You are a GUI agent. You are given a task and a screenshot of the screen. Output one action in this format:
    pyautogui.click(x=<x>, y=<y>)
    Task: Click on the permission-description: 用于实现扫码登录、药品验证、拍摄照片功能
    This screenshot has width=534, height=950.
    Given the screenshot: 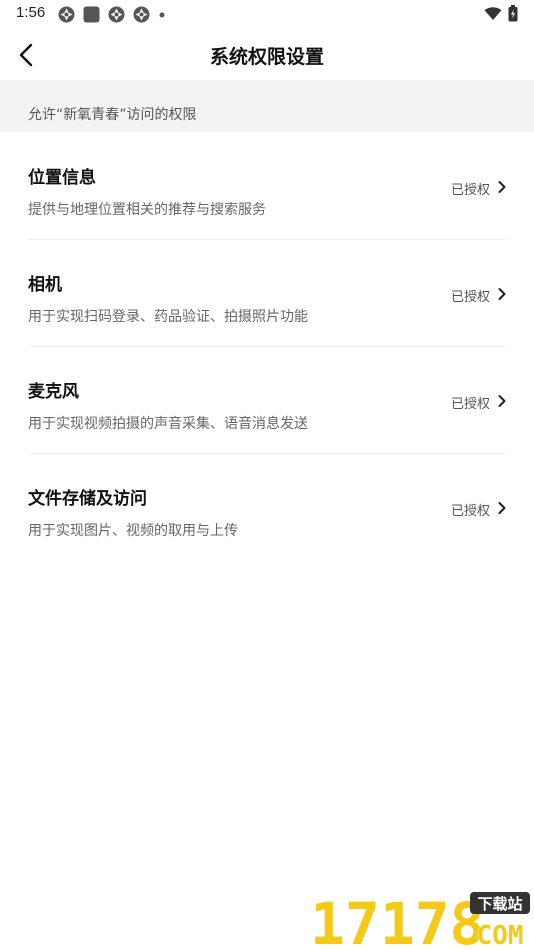 What is the action you would take?
    pyautogui.click(x=168, y=317)
    